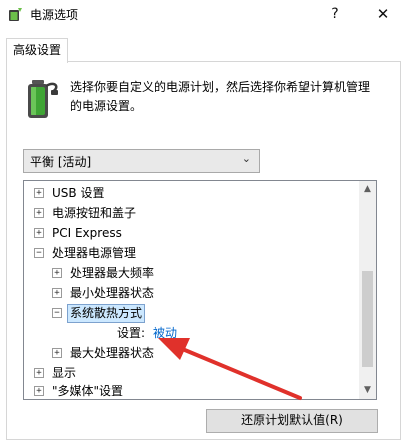 Image resolution: width=406 pixels, height=444 pixels. I want to click on tree-item-multimedia: + "多媒体"设置, so click(189, 390).